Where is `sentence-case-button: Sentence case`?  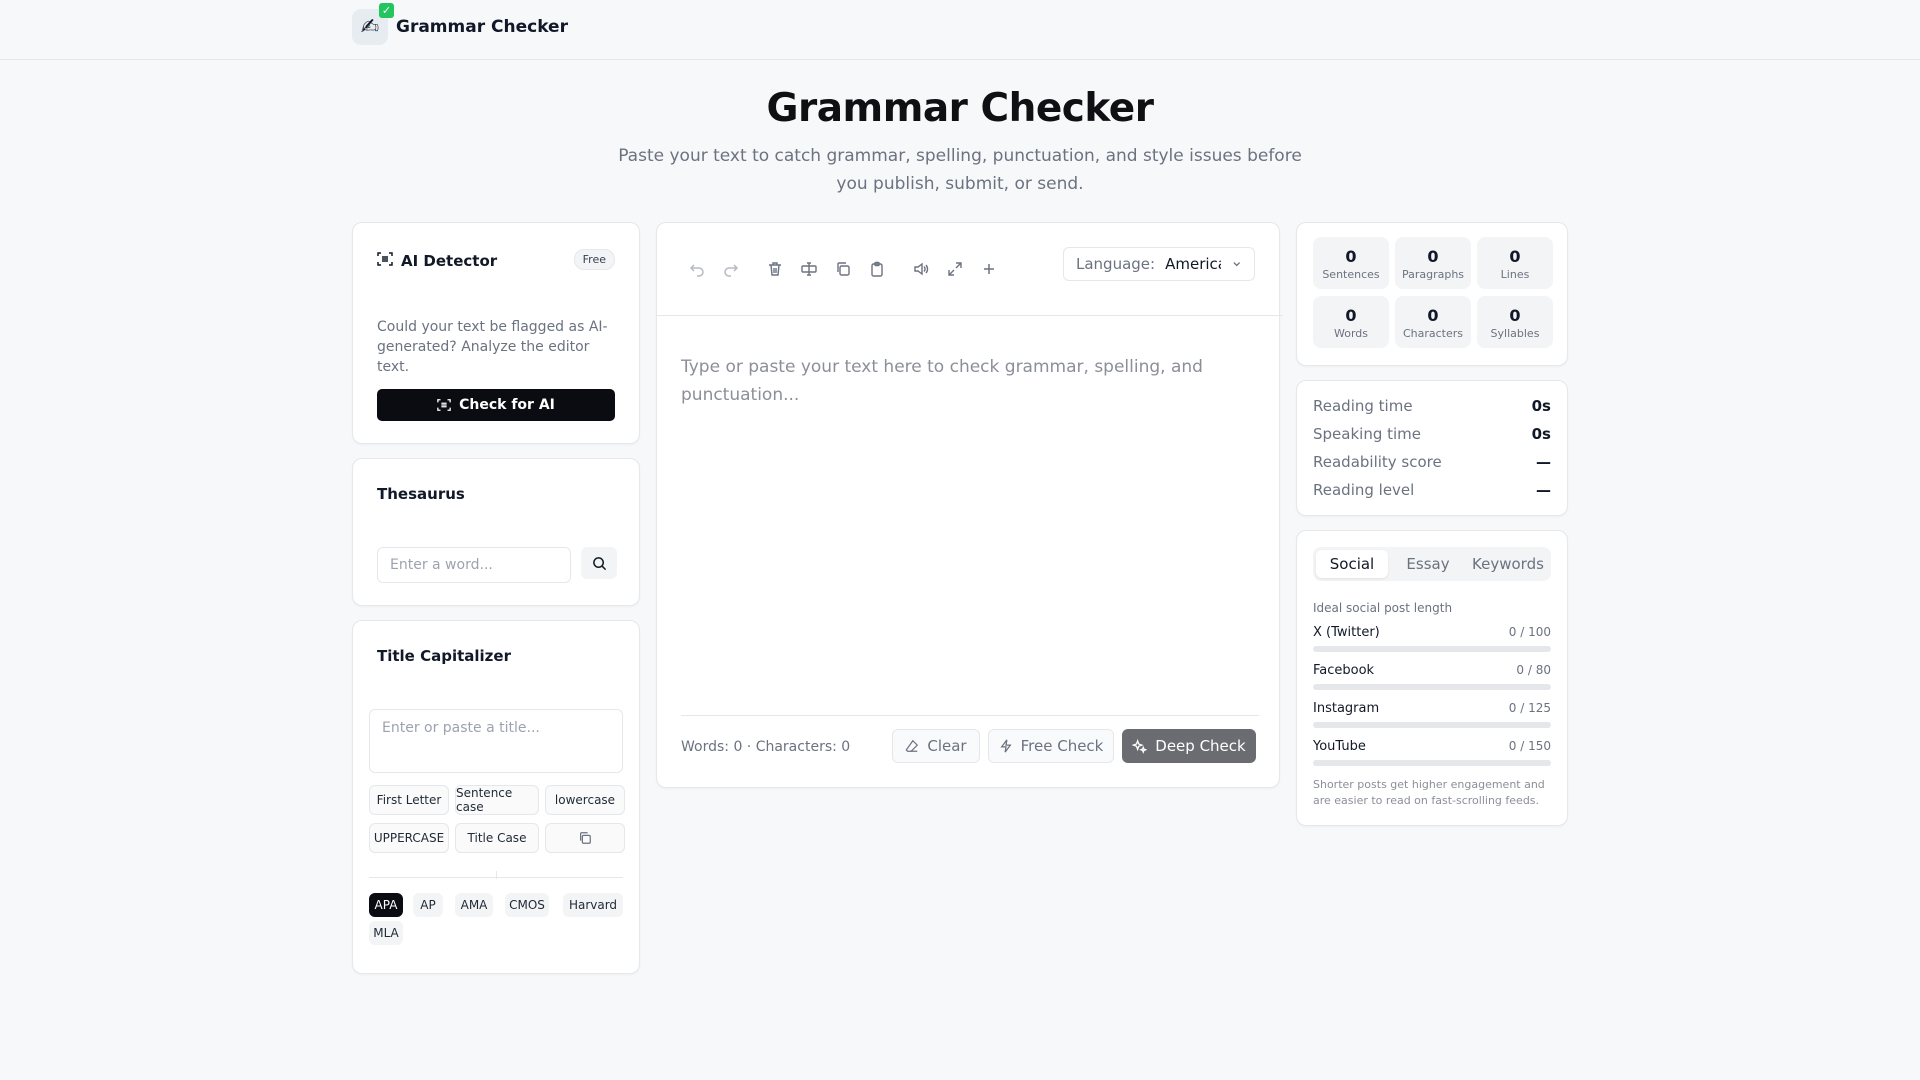
sentence-case-button: Sentence case is located at coordinates (497, 800).